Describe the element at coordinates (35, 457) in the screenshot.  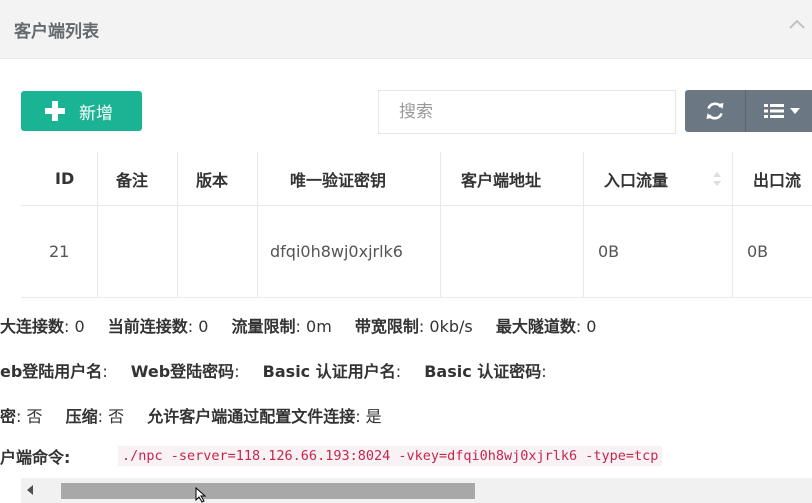
I see `client-command-label: 户端命令:` at that location.